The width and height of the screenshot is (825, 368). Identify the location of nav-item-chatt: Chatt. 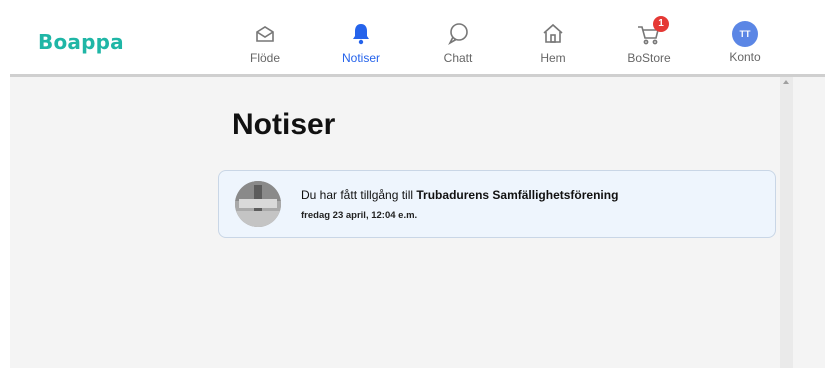
(458, 44).